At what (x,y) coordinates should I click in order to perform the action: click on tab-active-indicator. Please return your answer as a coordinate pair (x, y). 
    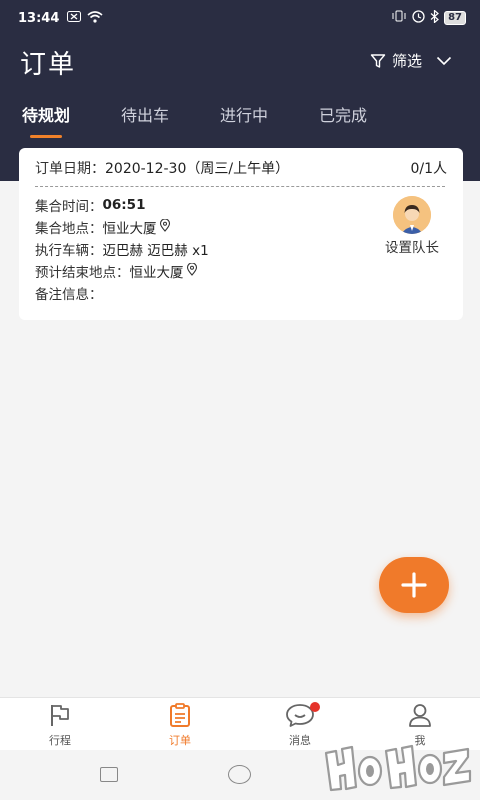
    Looking at the image, I should click on (46, 136).